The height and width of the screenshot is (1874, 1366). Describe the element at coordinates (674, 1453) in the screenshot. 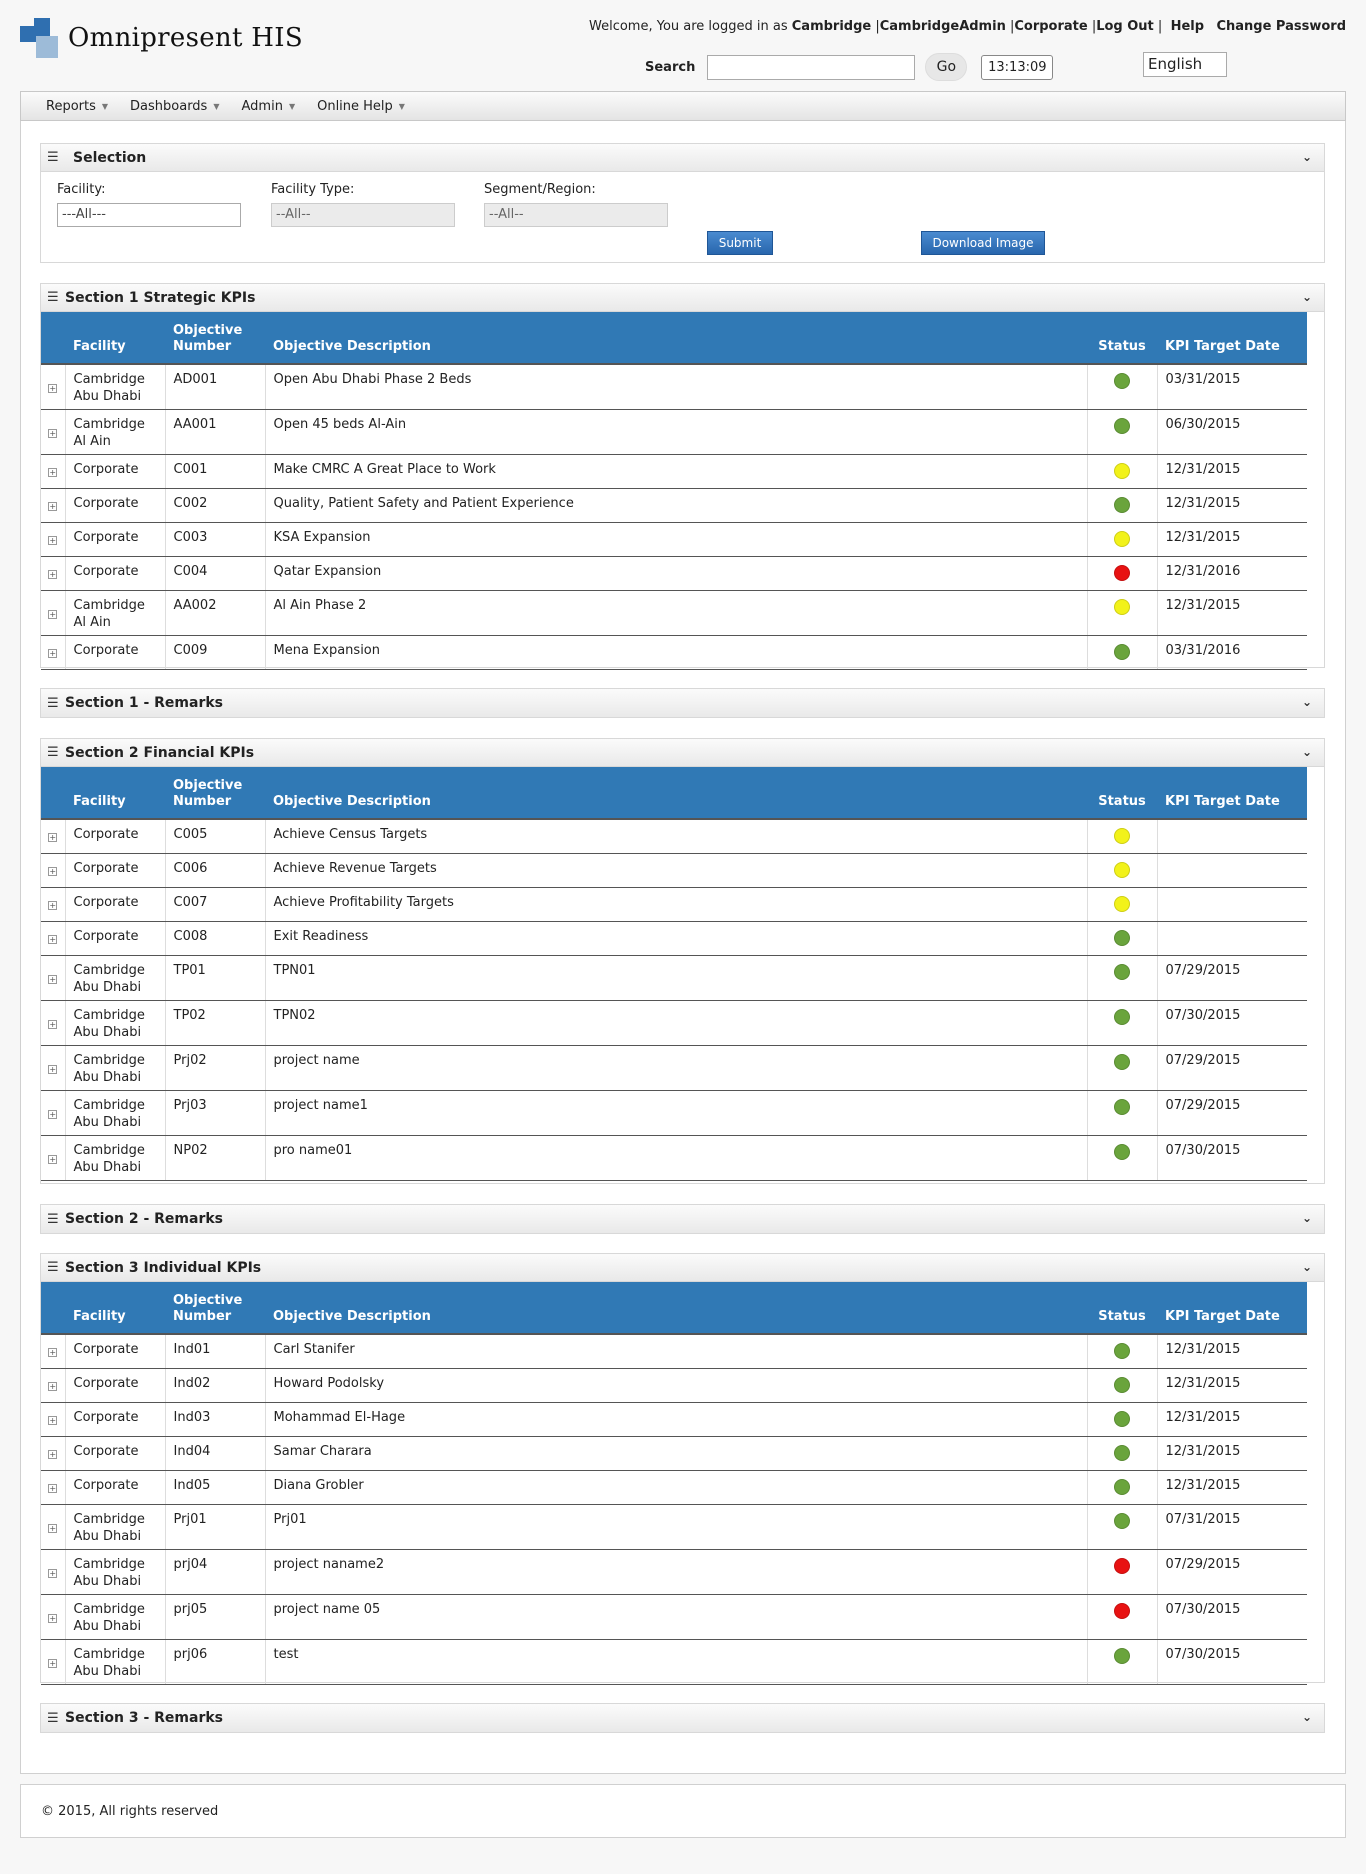

I see `table-row: + Corporate Ind04 Samar Charara 12/31/2015` at that location.